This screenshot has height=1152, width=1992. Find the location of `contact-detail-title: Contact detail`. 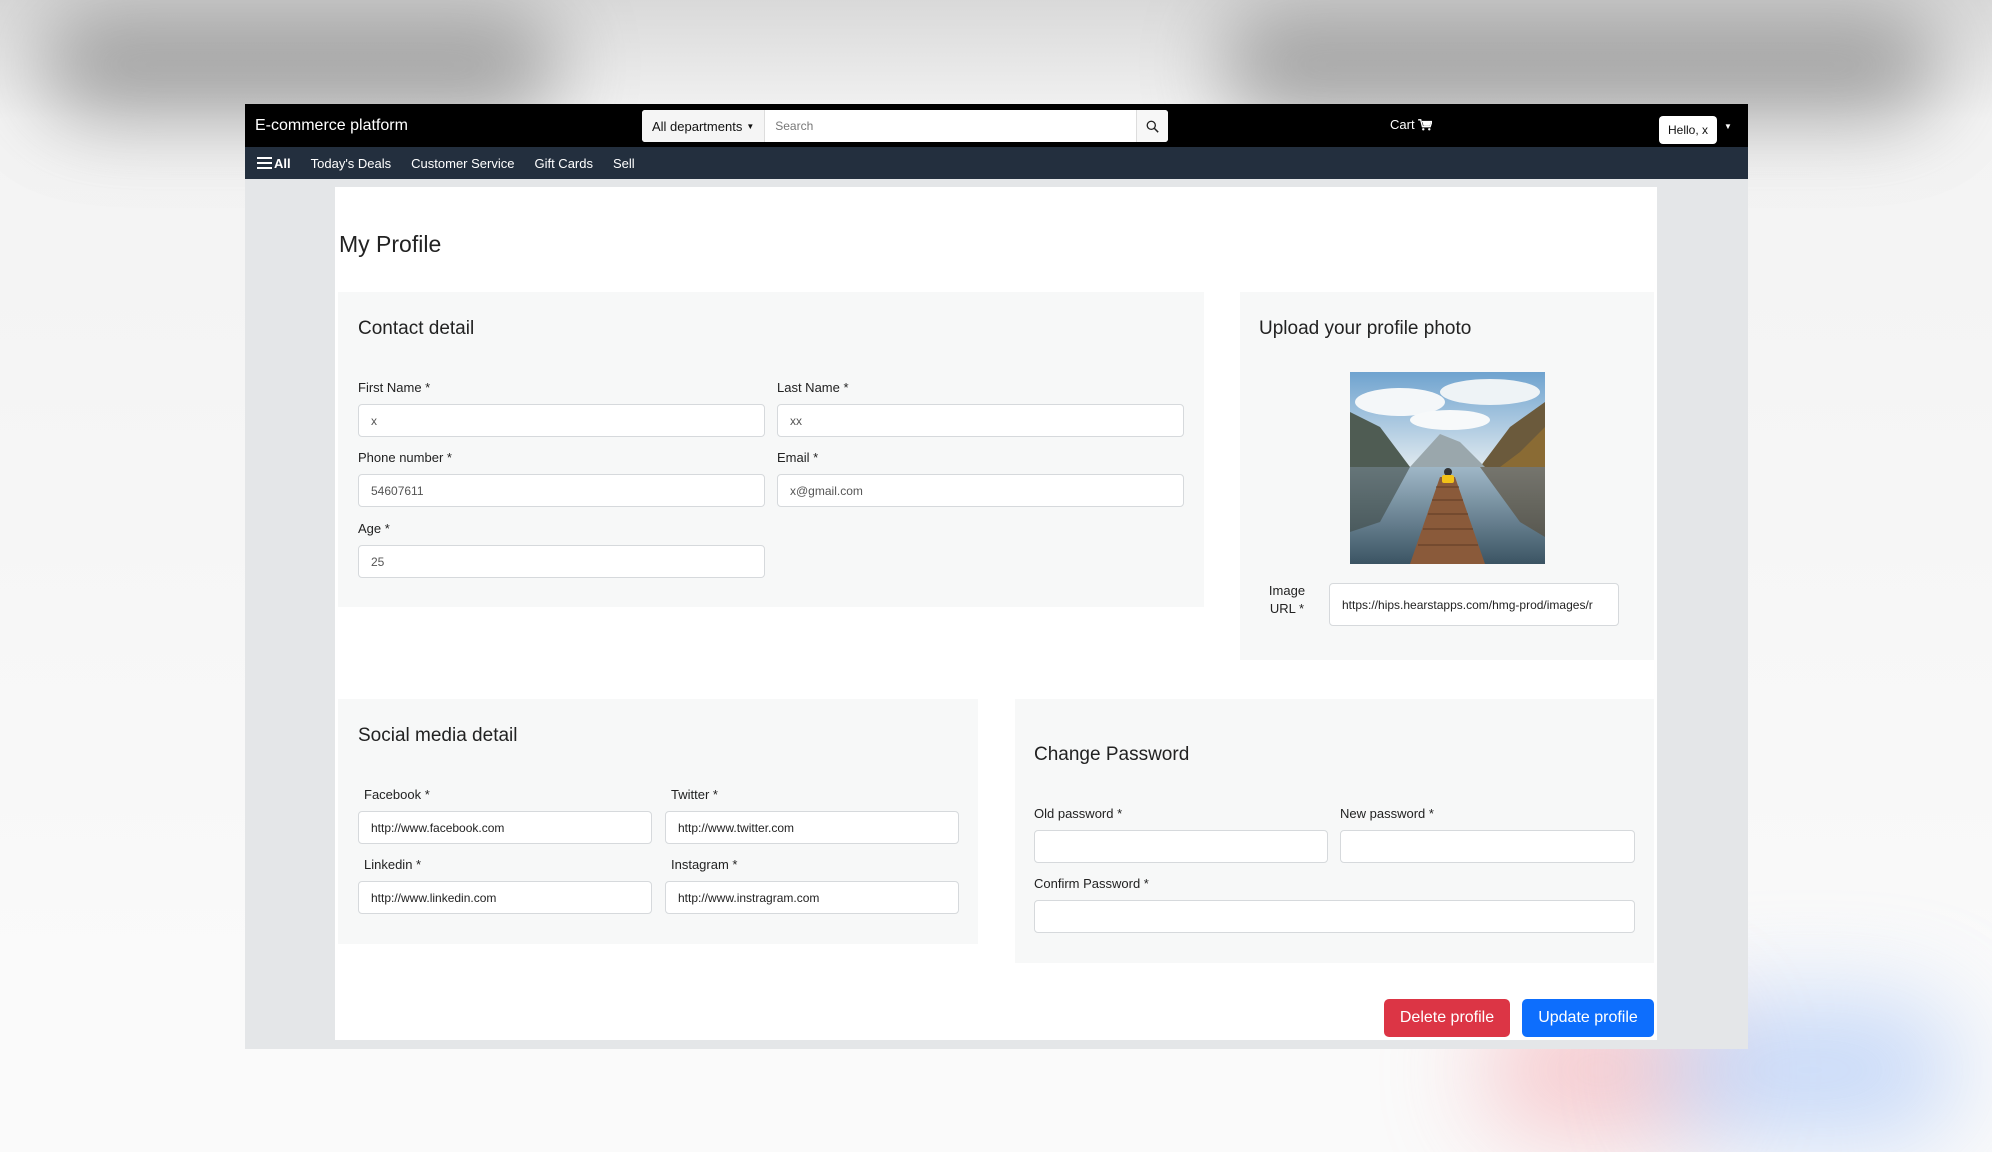

contact-detail-title: Contact detail is located at coordinates (416, 328).